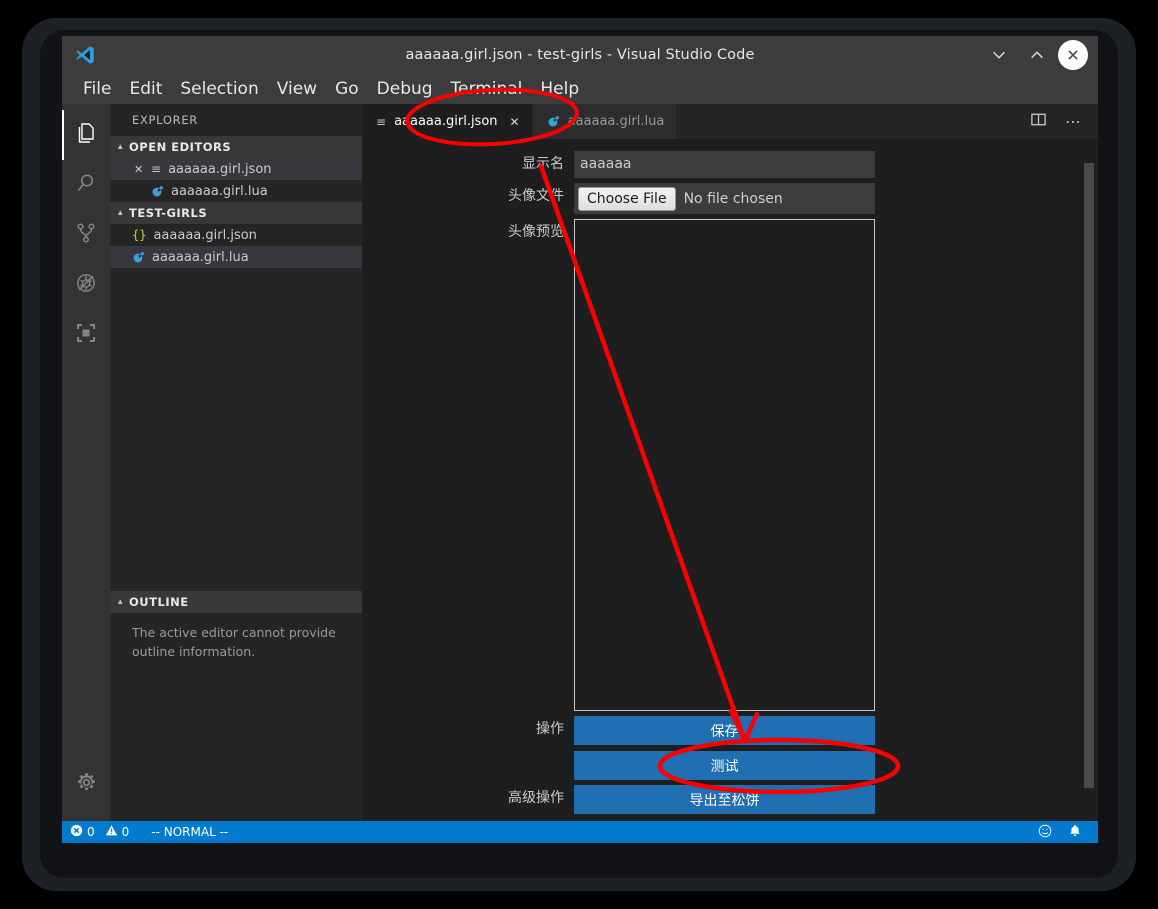  I want to click on activity-bar, so click(86, 462).